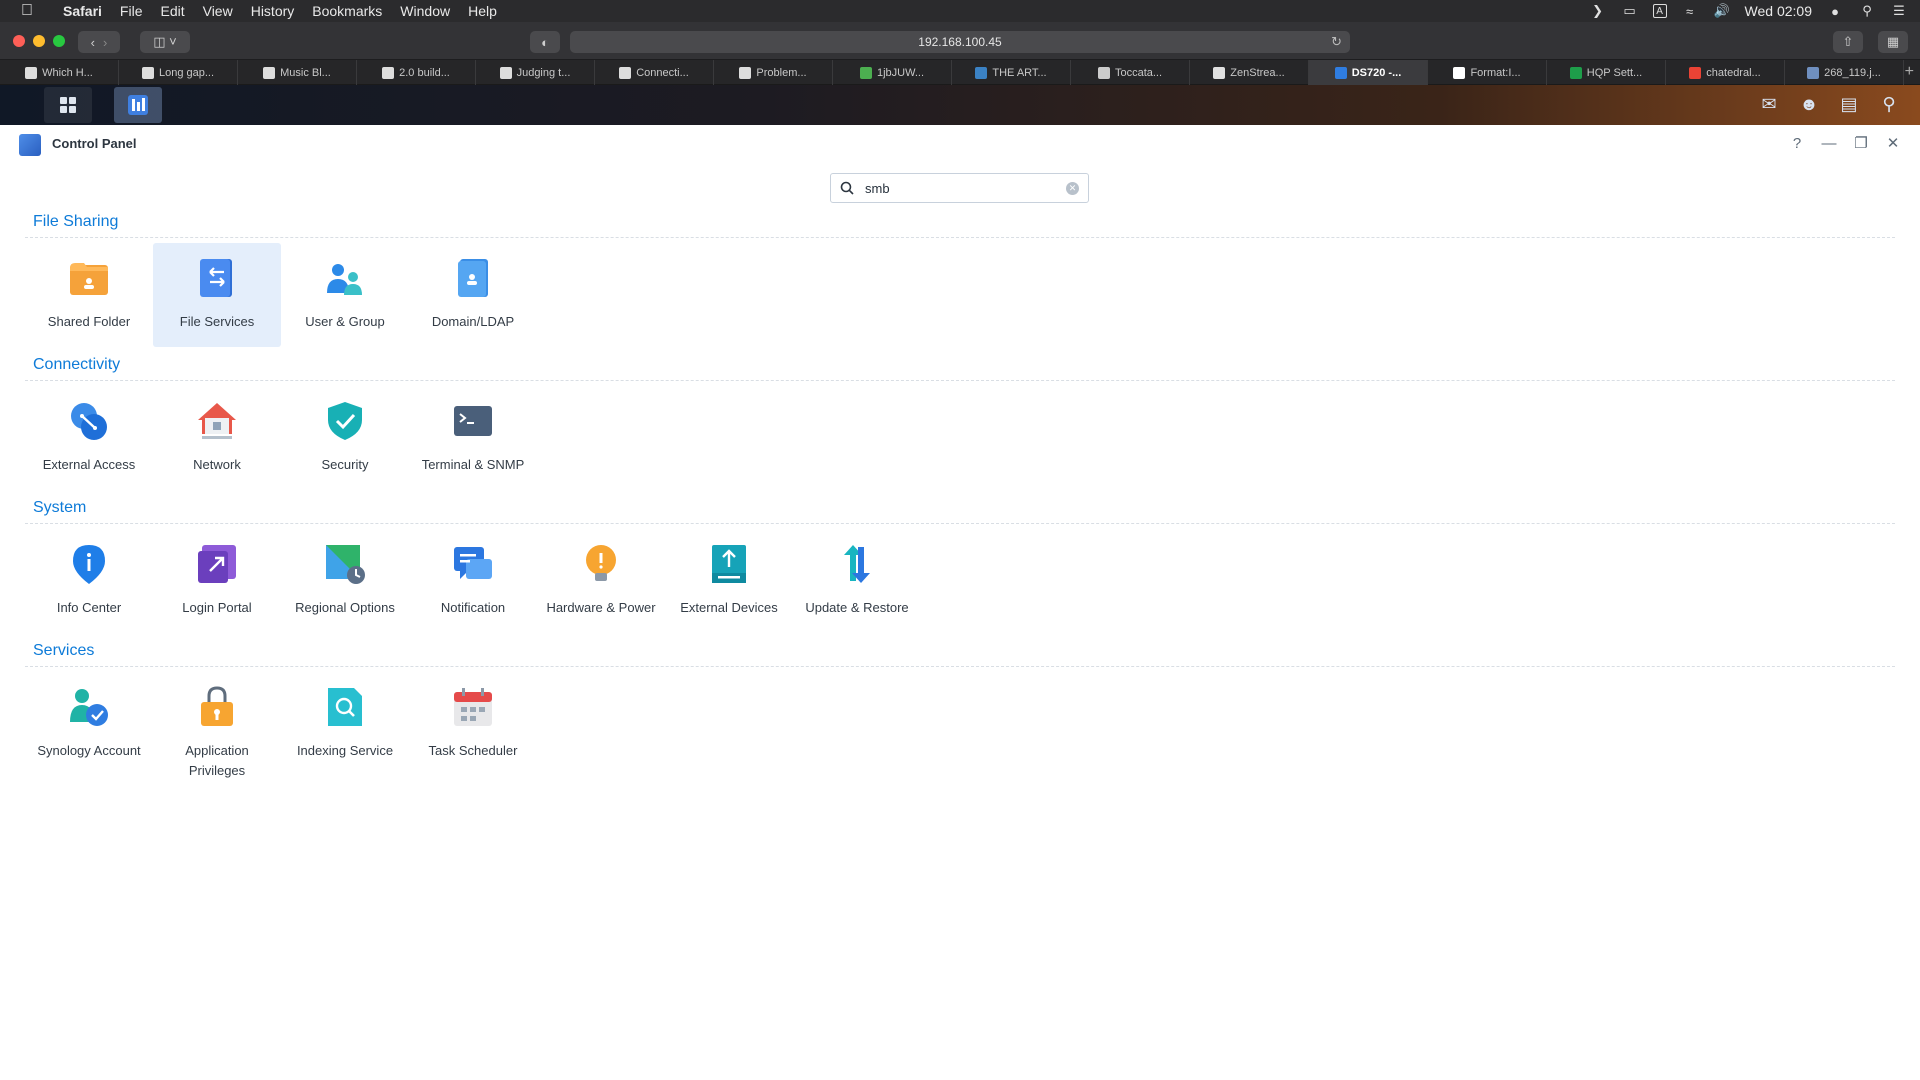 The image size is (1920, 1080). I want to click on menu-bookmarks: Bookmarks, so click(347, 11).